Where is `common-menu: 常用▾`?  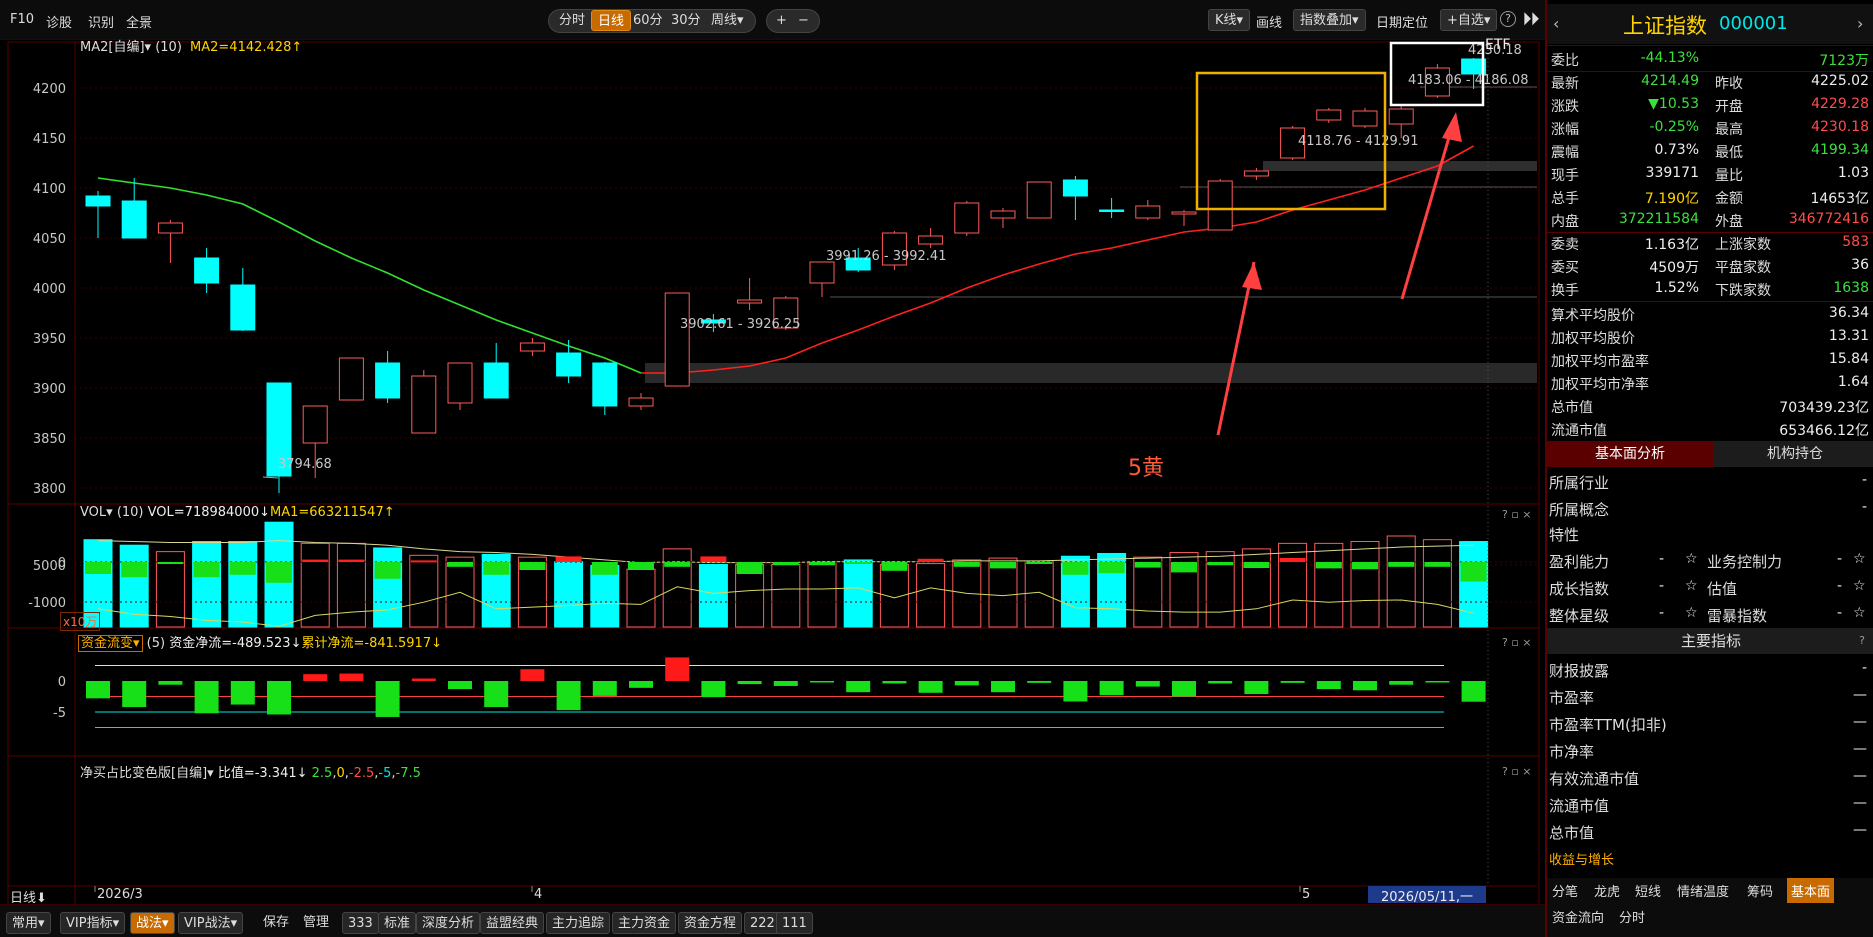 common-menu: 常用▾ is located at coordinates (28, 923).